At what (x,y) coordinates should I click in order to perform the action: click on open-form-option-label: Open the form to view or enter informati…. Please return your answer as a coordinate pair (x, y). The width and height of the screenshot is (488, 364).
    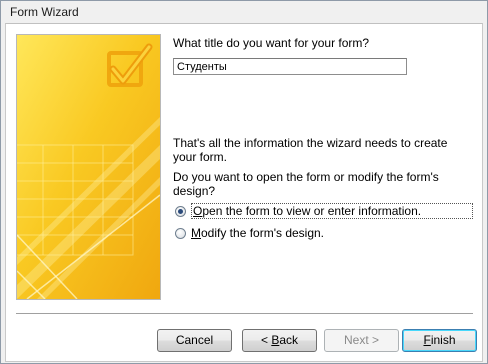
    Looking at the image, I should click on (332, 211).